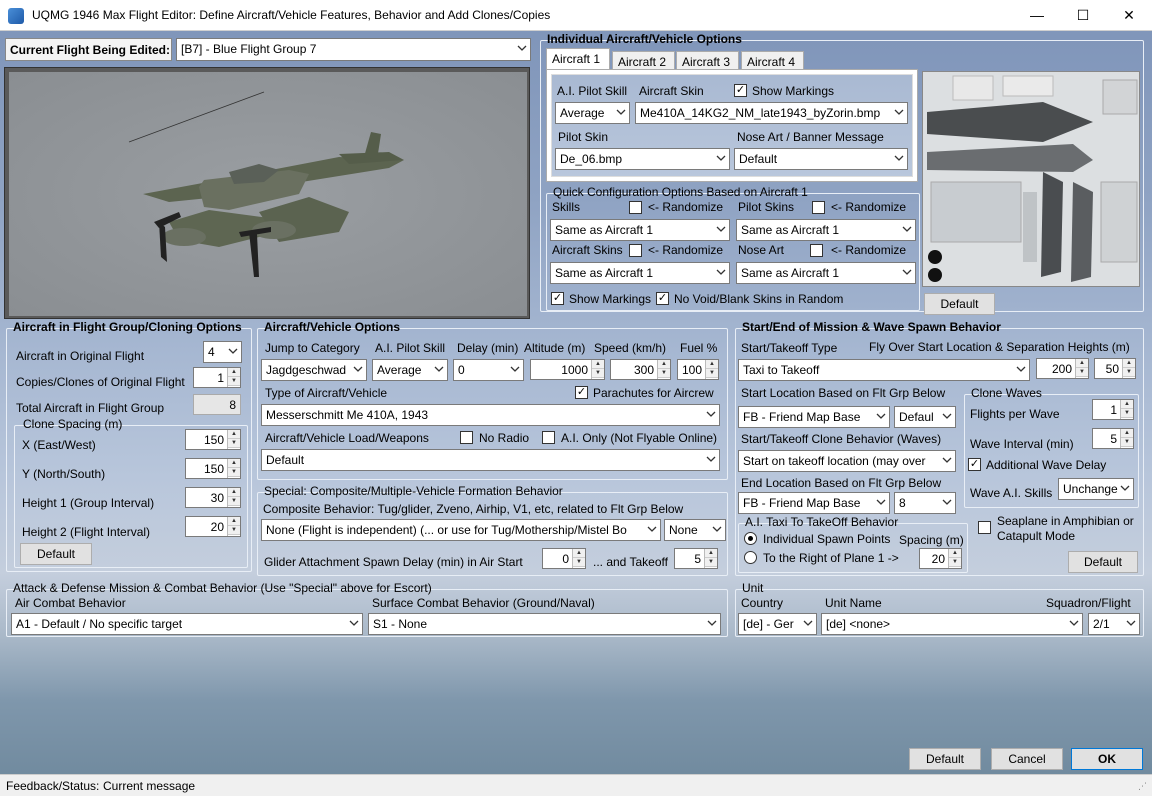 This screenshot has height=796, width=1152. What do you see at coordinates (1115, 368) in the screenshot?
I see `flyover-height2-stepper: 50 ▲ ▼` at bounding box center [1115, 368].